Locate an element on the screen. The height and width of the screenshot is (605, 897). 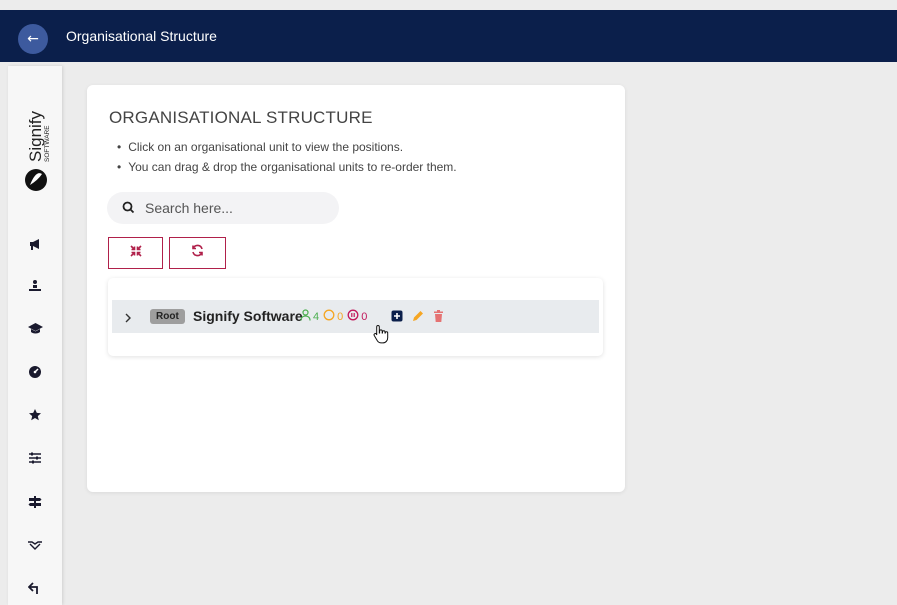
refresh-button is located at coordinates (197, 253).